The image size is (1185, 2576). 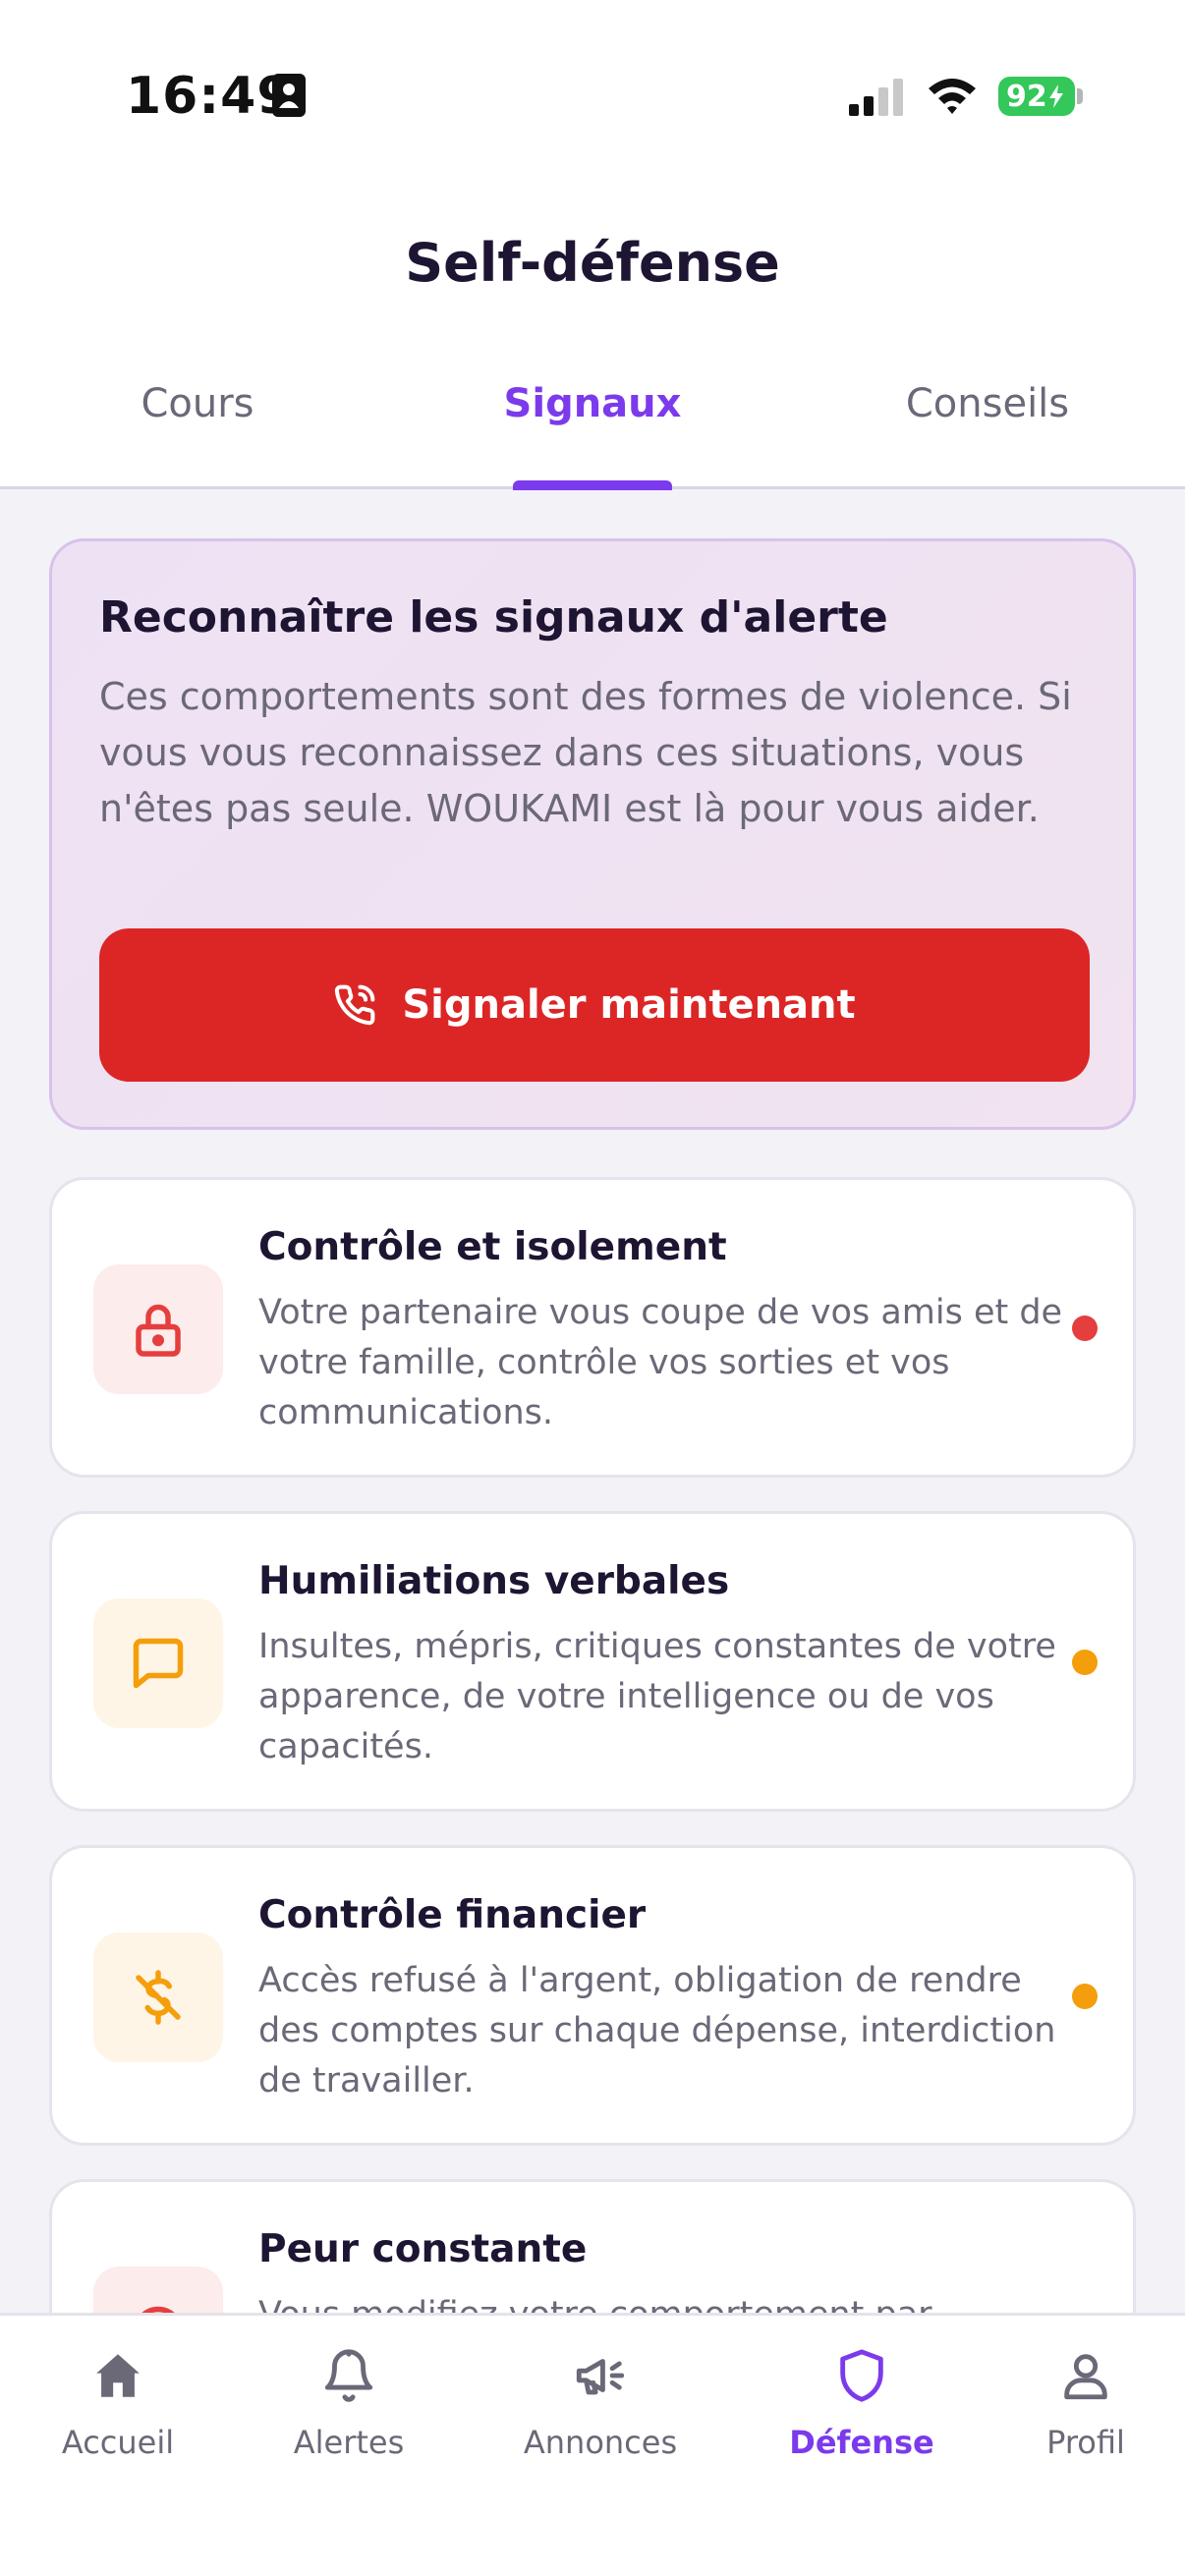 I want to click on signal-title: Contrôle financier, so click(x=453, y=1915).